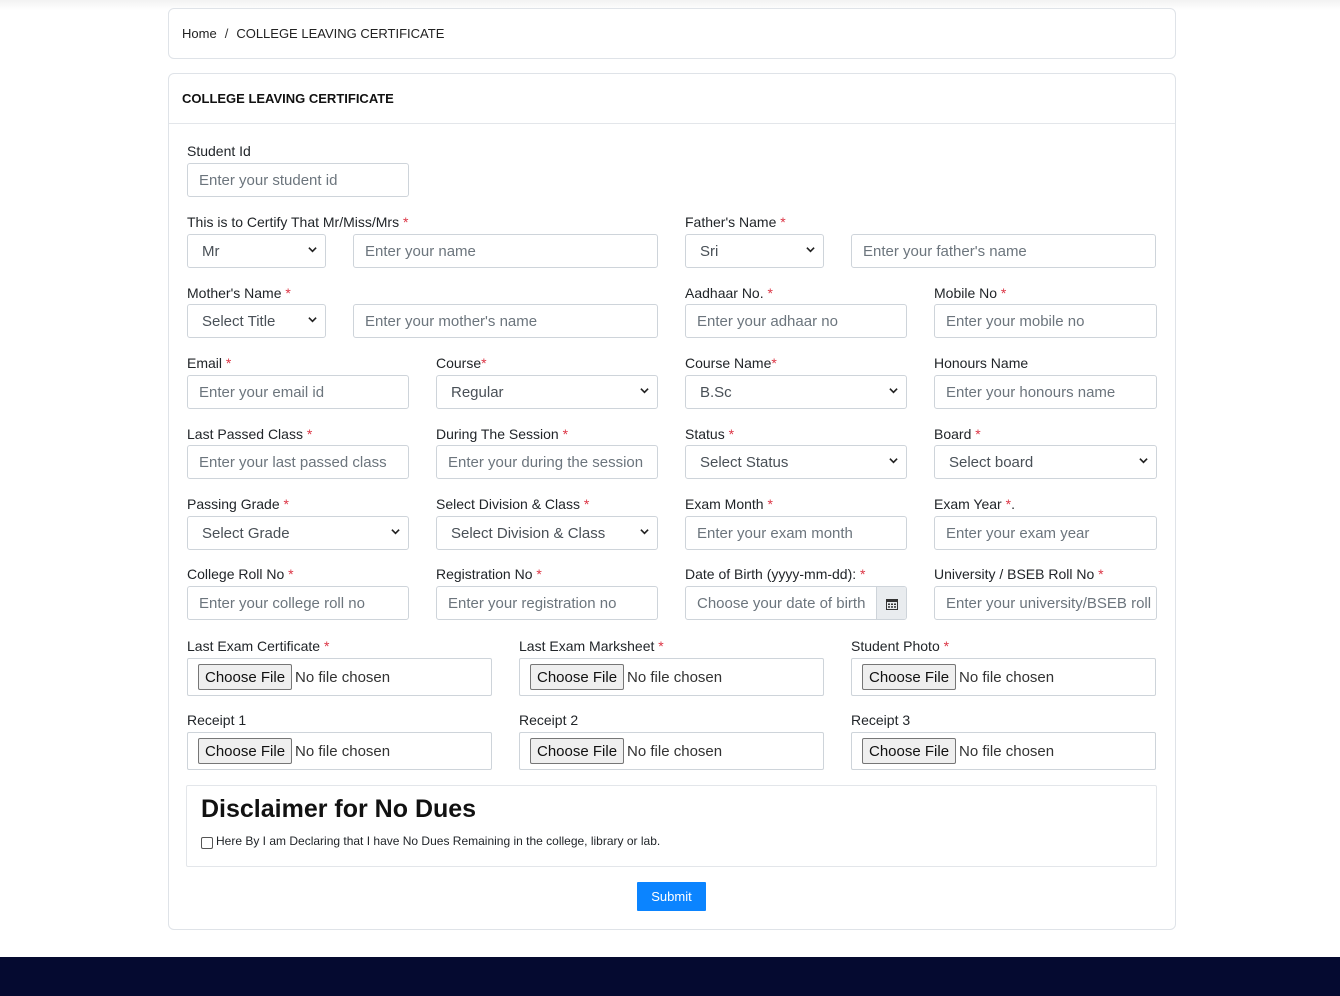 This screenshot has height=996, width=1340. I want to click on receipt1-label: Receipt 1, so click(217, 720).